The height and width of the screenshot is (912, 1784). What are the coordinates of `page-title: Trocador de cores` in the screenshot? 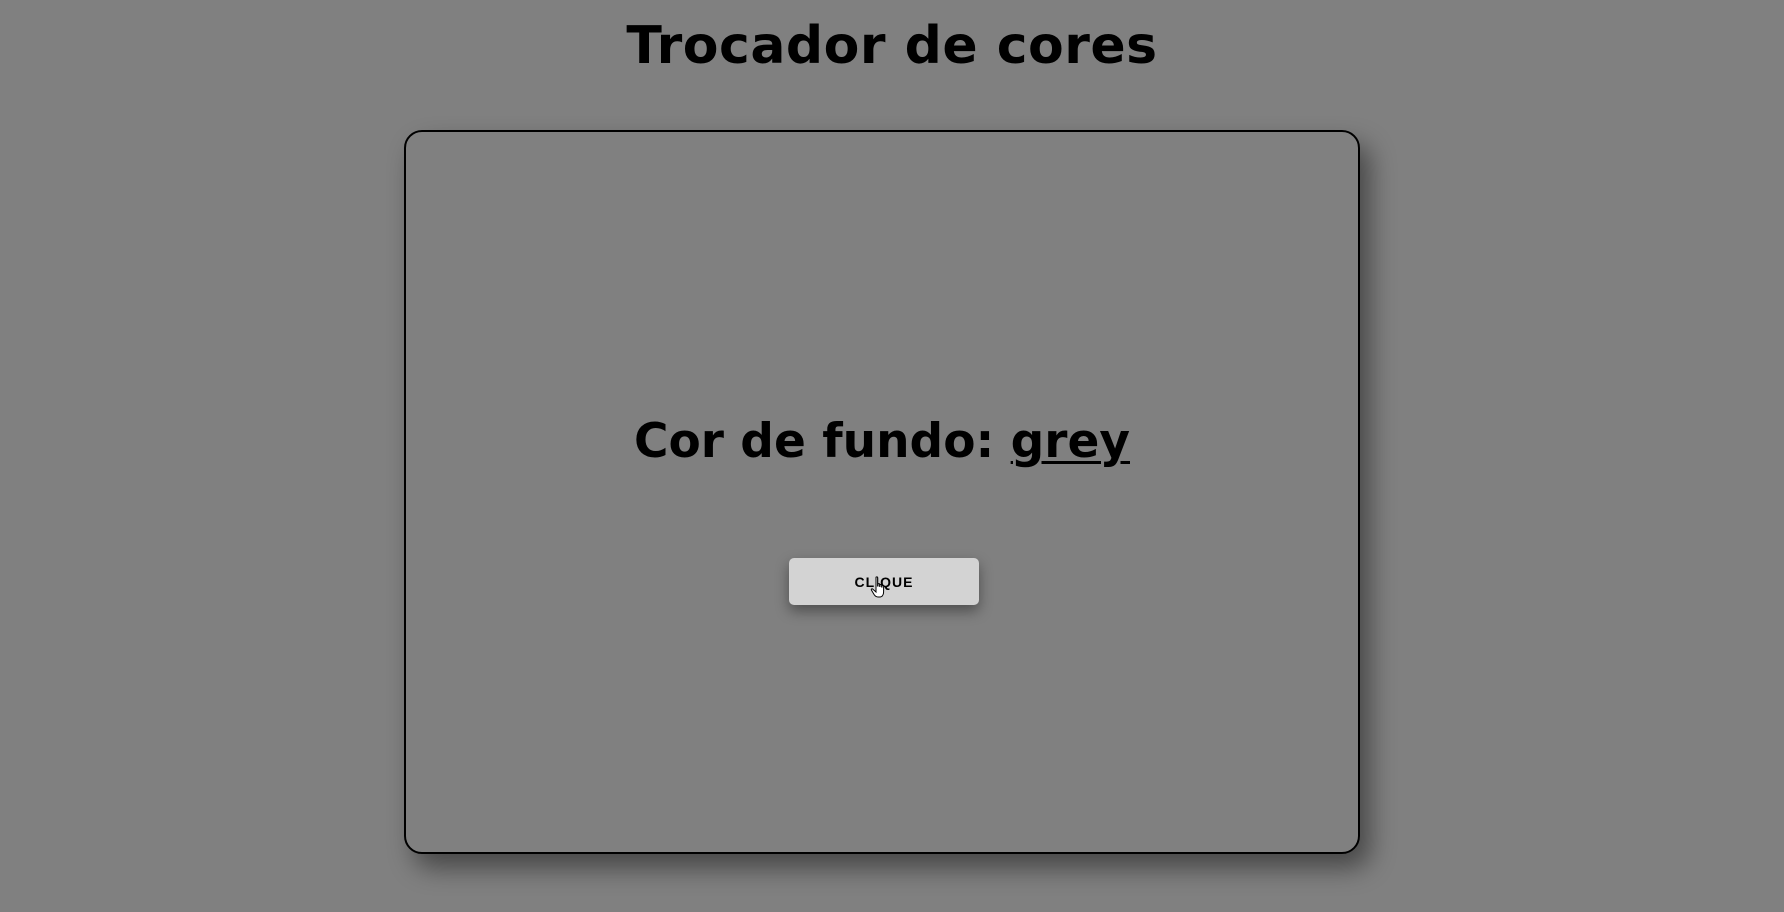 It's located at (892, 46).